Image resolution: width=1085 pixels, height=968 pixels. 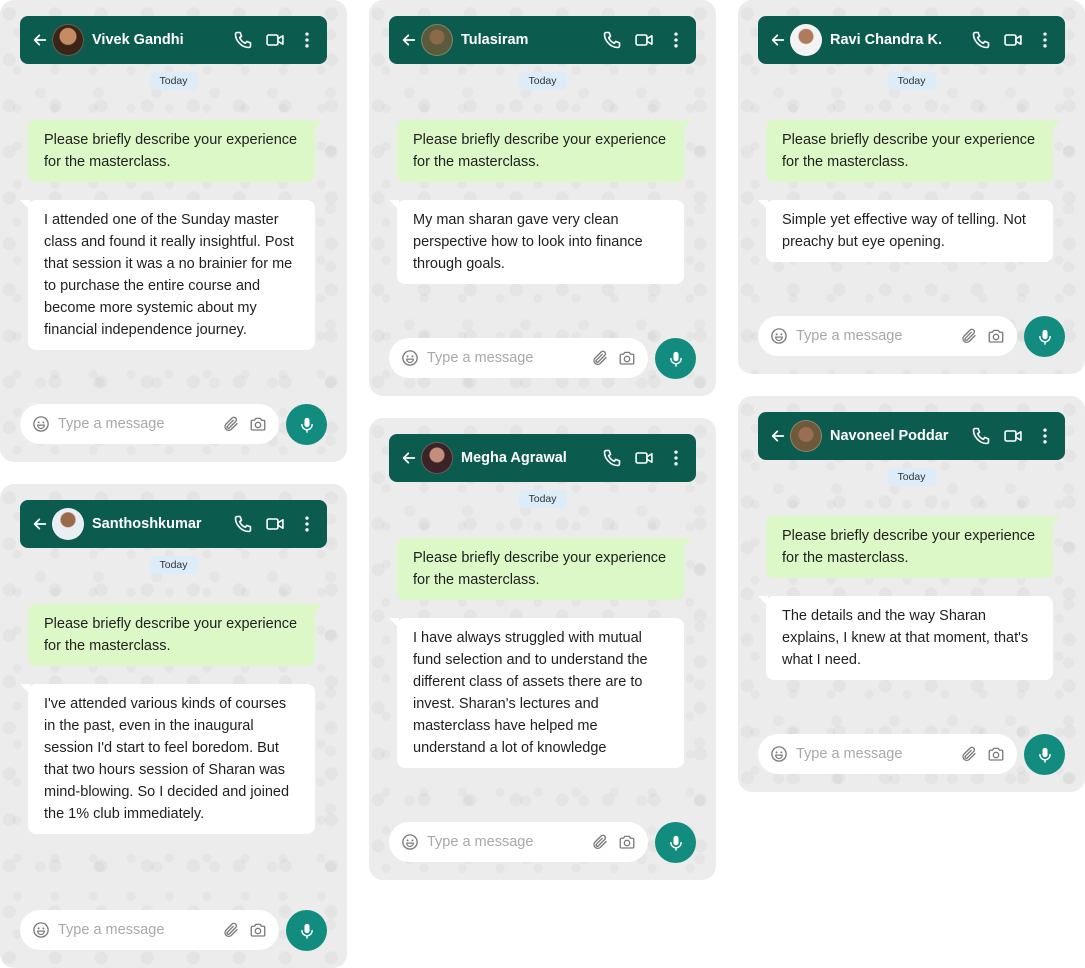 I want to click on contact-name: Santhoshkumar, so click(x=156, y=524).